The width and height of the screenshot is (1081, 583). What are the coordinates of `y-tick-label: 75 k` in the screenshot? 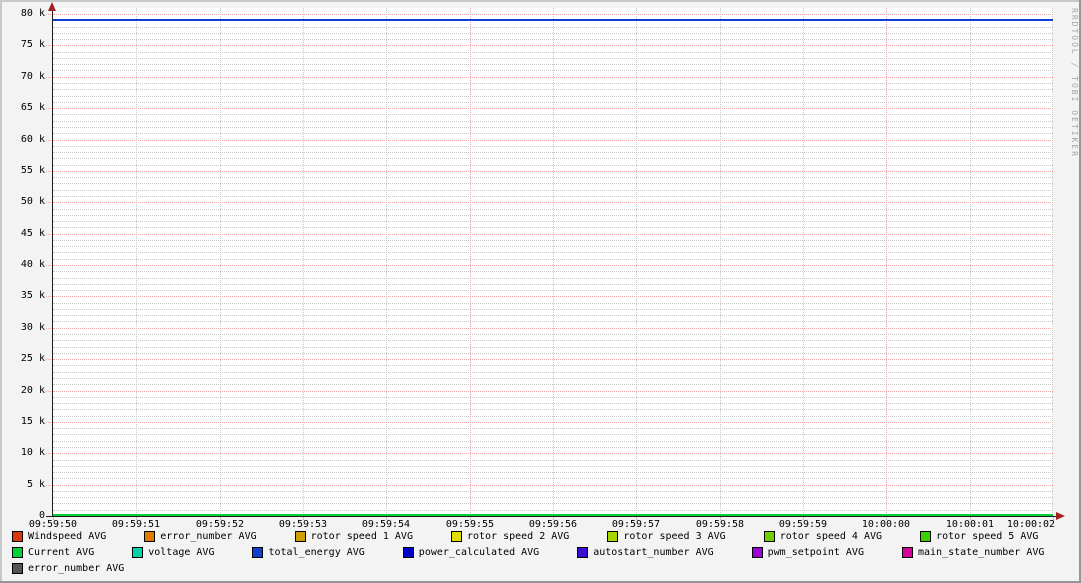 It's located at (32, 44).